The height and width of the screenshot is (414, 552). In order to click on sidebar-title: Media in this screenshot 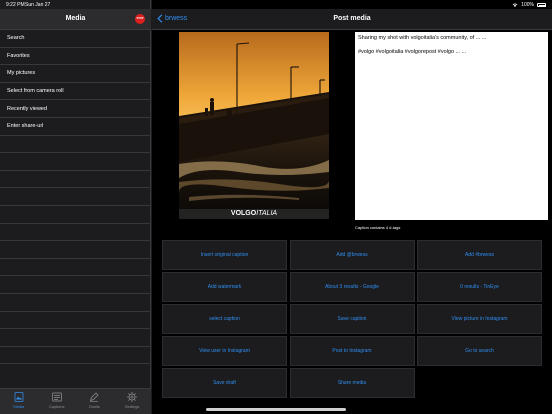, I will do `click(75, 18)`.